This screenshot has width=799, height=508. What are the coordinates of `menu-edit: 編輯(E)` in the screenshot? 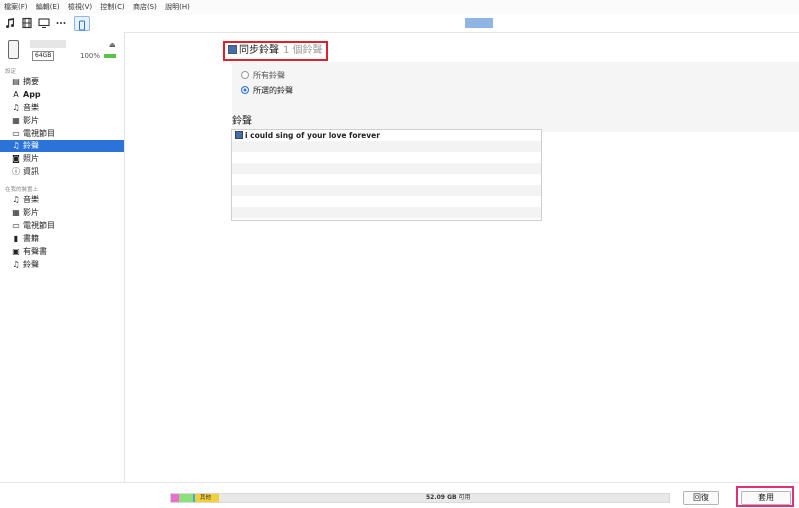 It's located at (48, 7).